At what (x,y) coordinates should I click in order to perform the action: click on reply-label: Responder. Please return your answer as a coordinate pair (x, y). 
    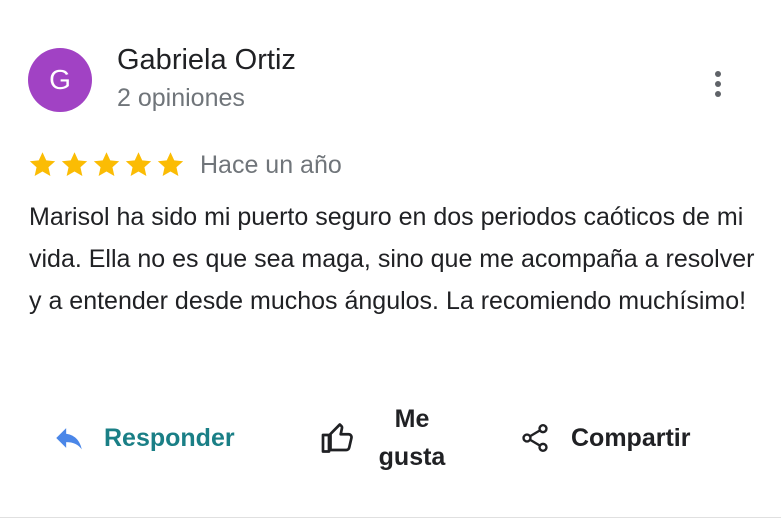
    Looking at the image, I should click on (169, 437).